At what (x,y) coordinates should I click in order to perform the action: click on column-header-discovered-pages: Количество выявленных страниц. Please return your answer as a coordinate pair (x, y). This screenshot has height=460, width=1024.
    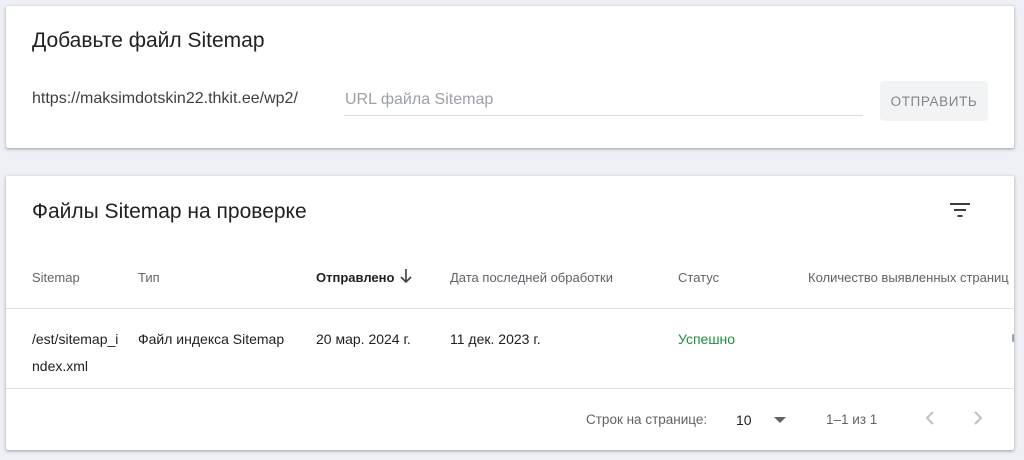
    Looking at the image, I should click on (908, 277).